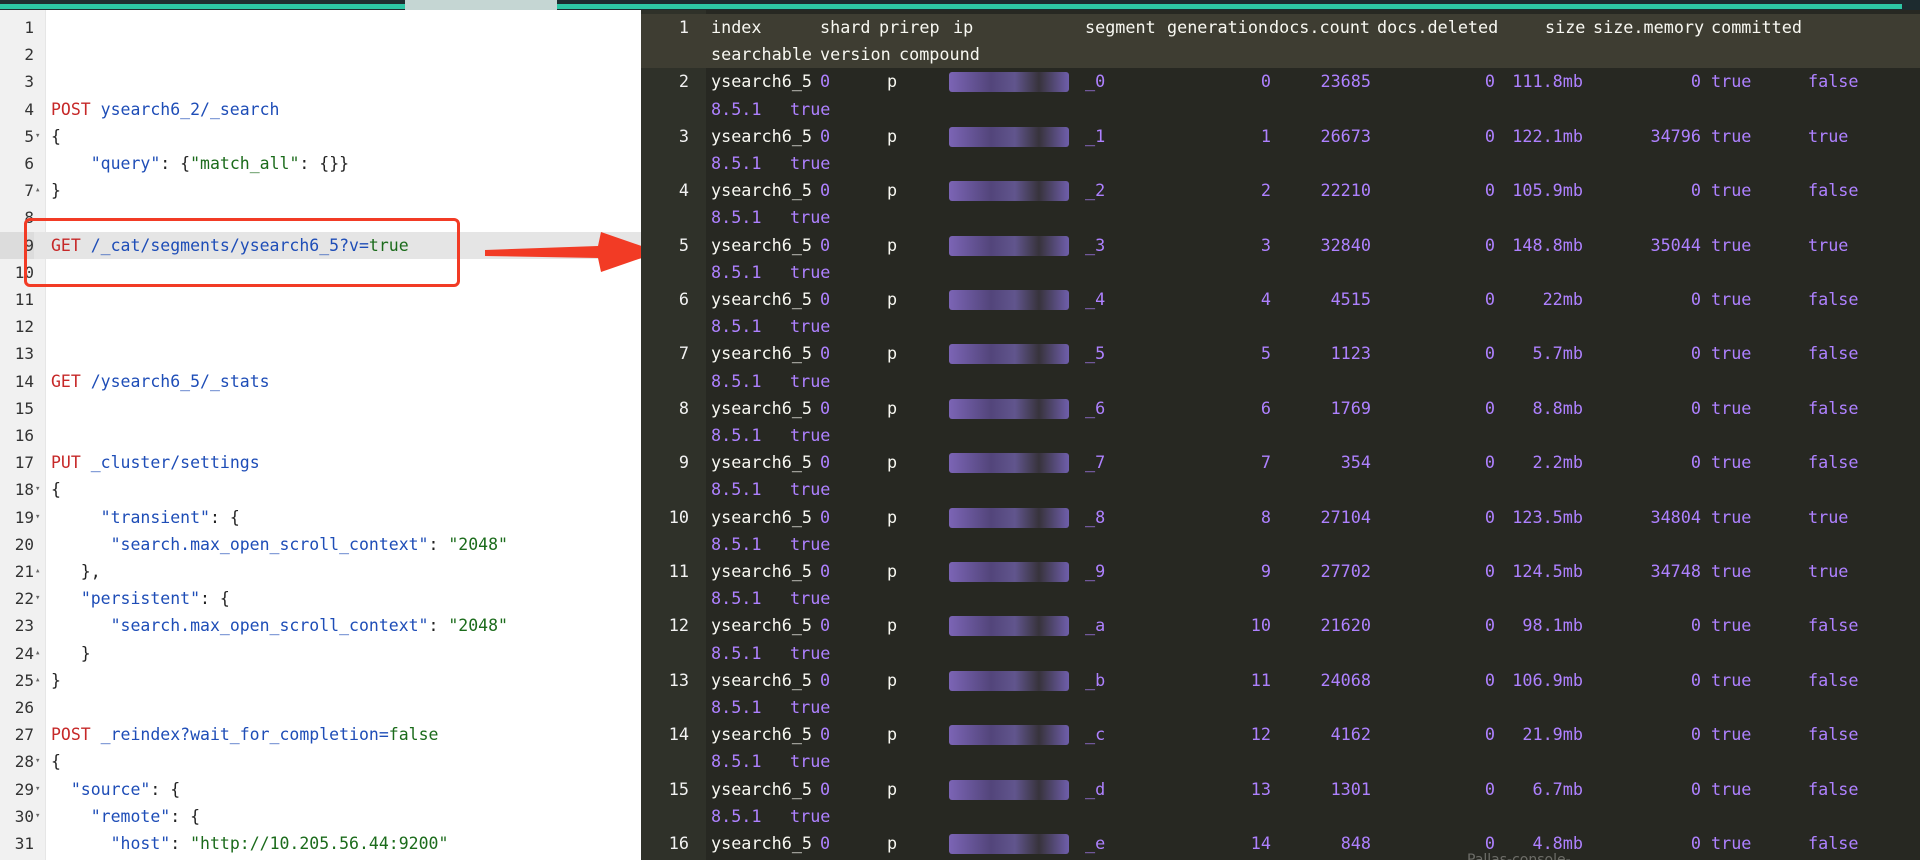  Describe the element at coordinates (1547, 516) in the screenshot. I see `cell-size: 123.5mb` at that location.